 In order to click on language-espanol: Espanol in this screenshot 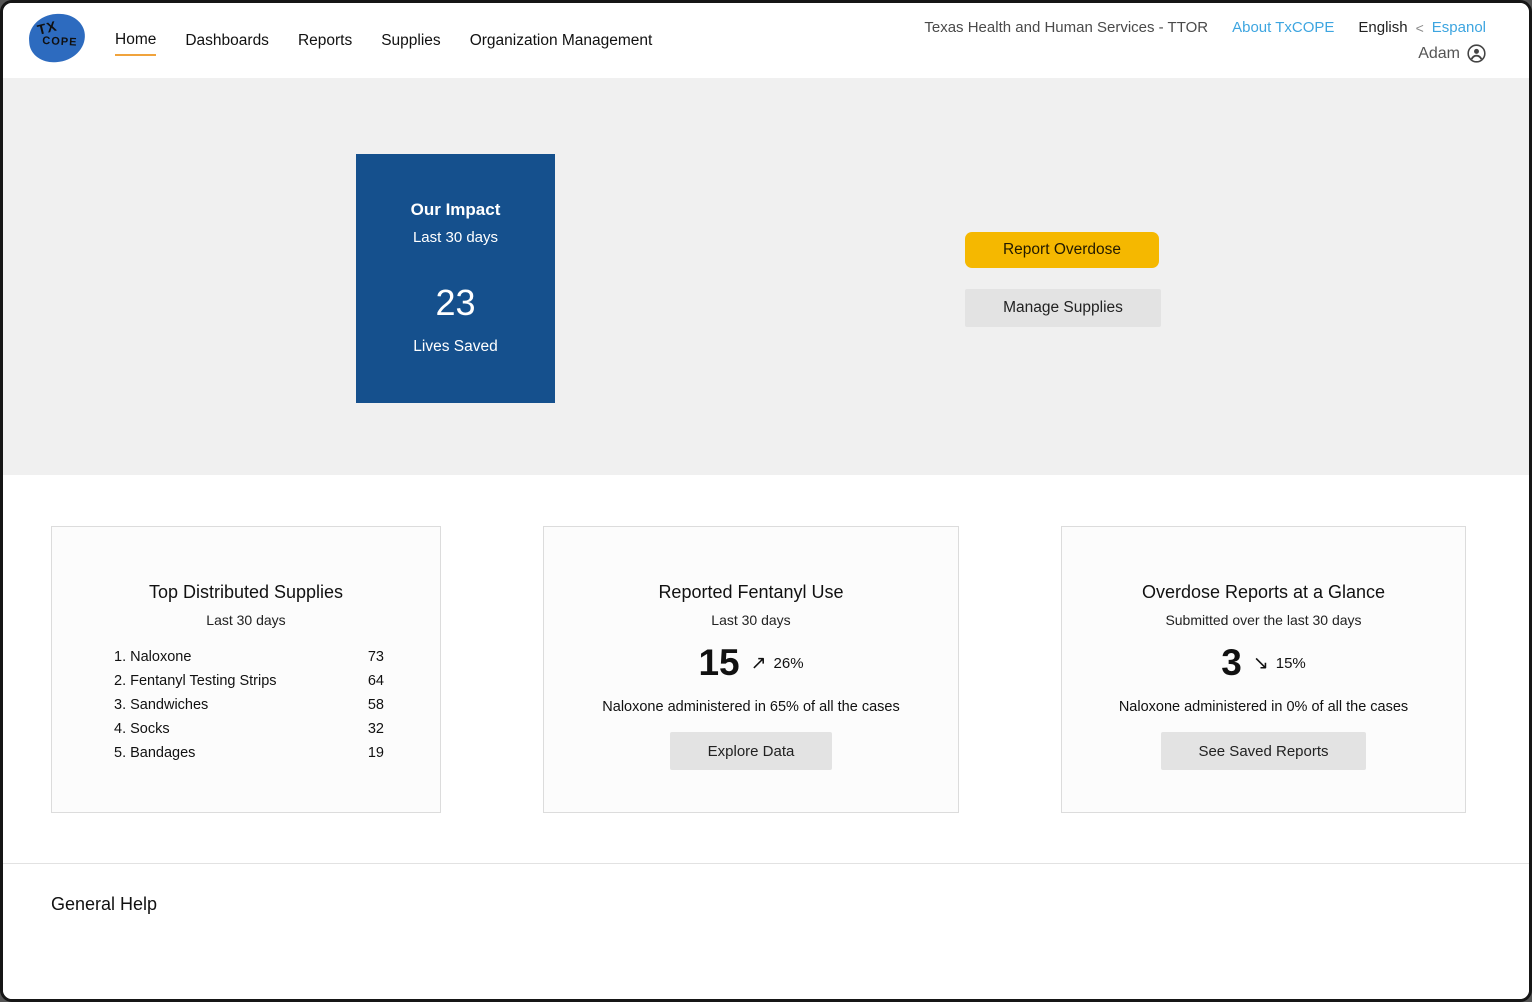, I will do `click(1459, 27)`.